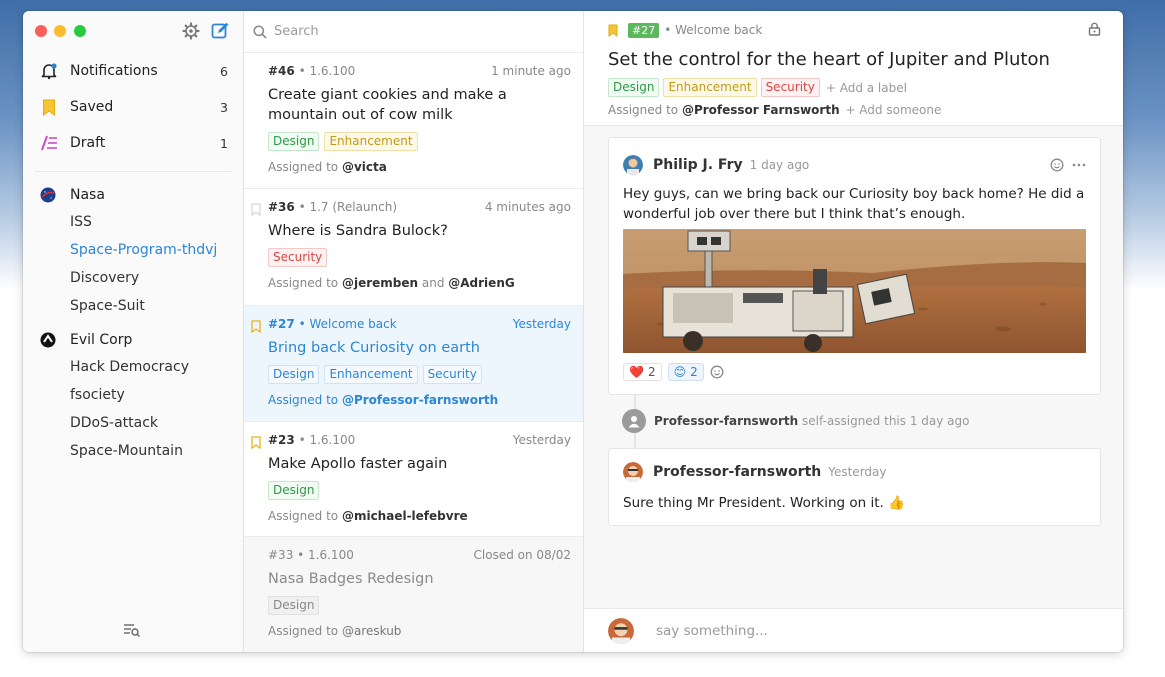 The width and height of the screenshot is (1165, 677). What do you see at coordinates (1079, 165) in the screenshot?
I see `more-options-icon` at bounding box center [1079, 165].